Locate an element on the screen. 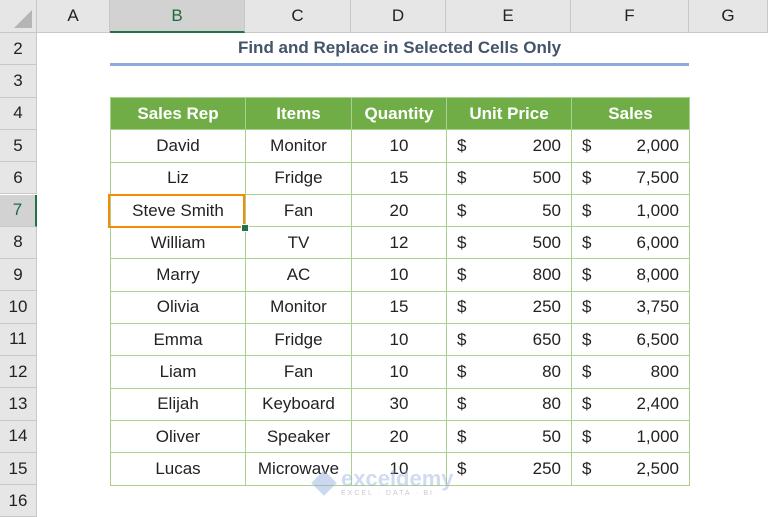 Image resolution: width=768 pixels, height=517 pixels. cell-sales: $800 is located at coordinates (630, 372).